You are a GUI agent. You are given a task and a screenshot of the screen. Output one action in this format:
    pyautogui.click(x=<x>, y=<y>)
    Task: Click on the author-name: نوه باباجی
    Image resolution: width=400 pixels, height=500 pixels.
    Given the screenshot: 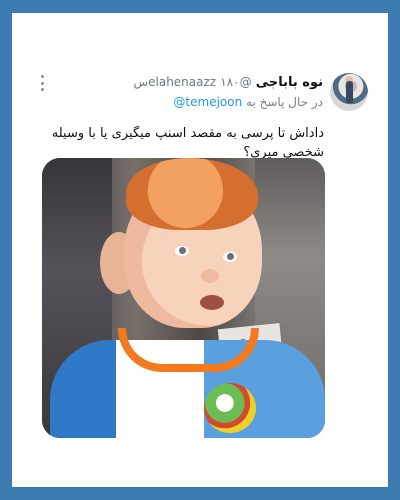 What is the action you would take?
    pyautogui.click(x=289, y=82)
    